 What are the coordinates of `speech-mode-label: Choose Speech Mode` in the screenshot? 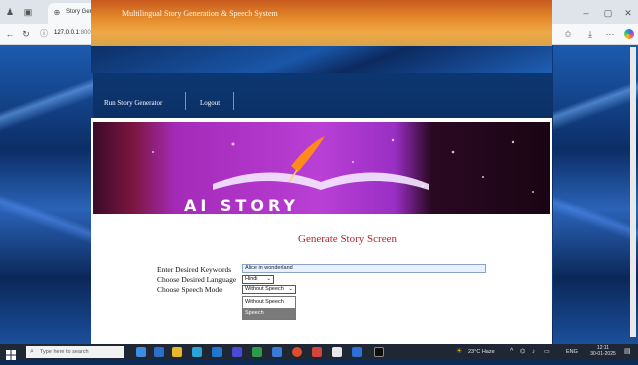 It's located at (190, 289).